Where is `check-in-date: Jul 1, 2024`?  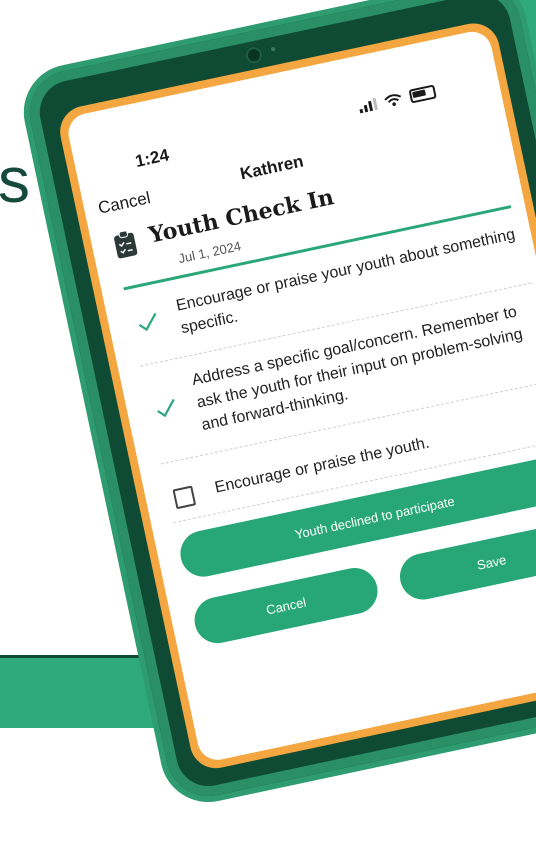
check-in-date: Jul 1, 2024 is located at coordinates (210, 252).